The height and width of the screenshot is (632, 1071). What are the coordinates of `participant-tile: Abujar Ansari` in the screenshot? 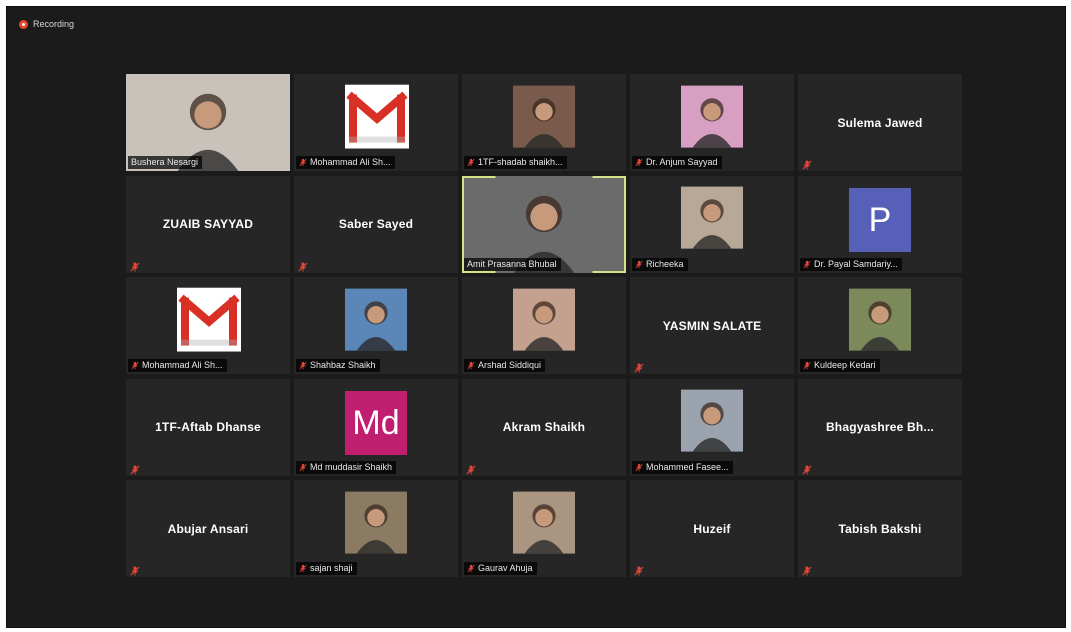 It's located at (208, 528).